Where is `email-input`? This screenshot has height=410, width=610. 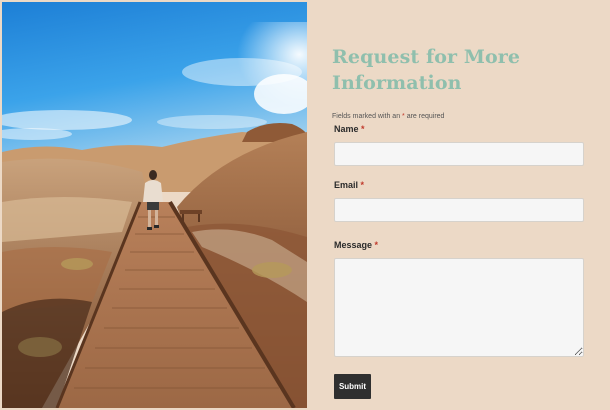
email-input is located at coordinates (459, 210).